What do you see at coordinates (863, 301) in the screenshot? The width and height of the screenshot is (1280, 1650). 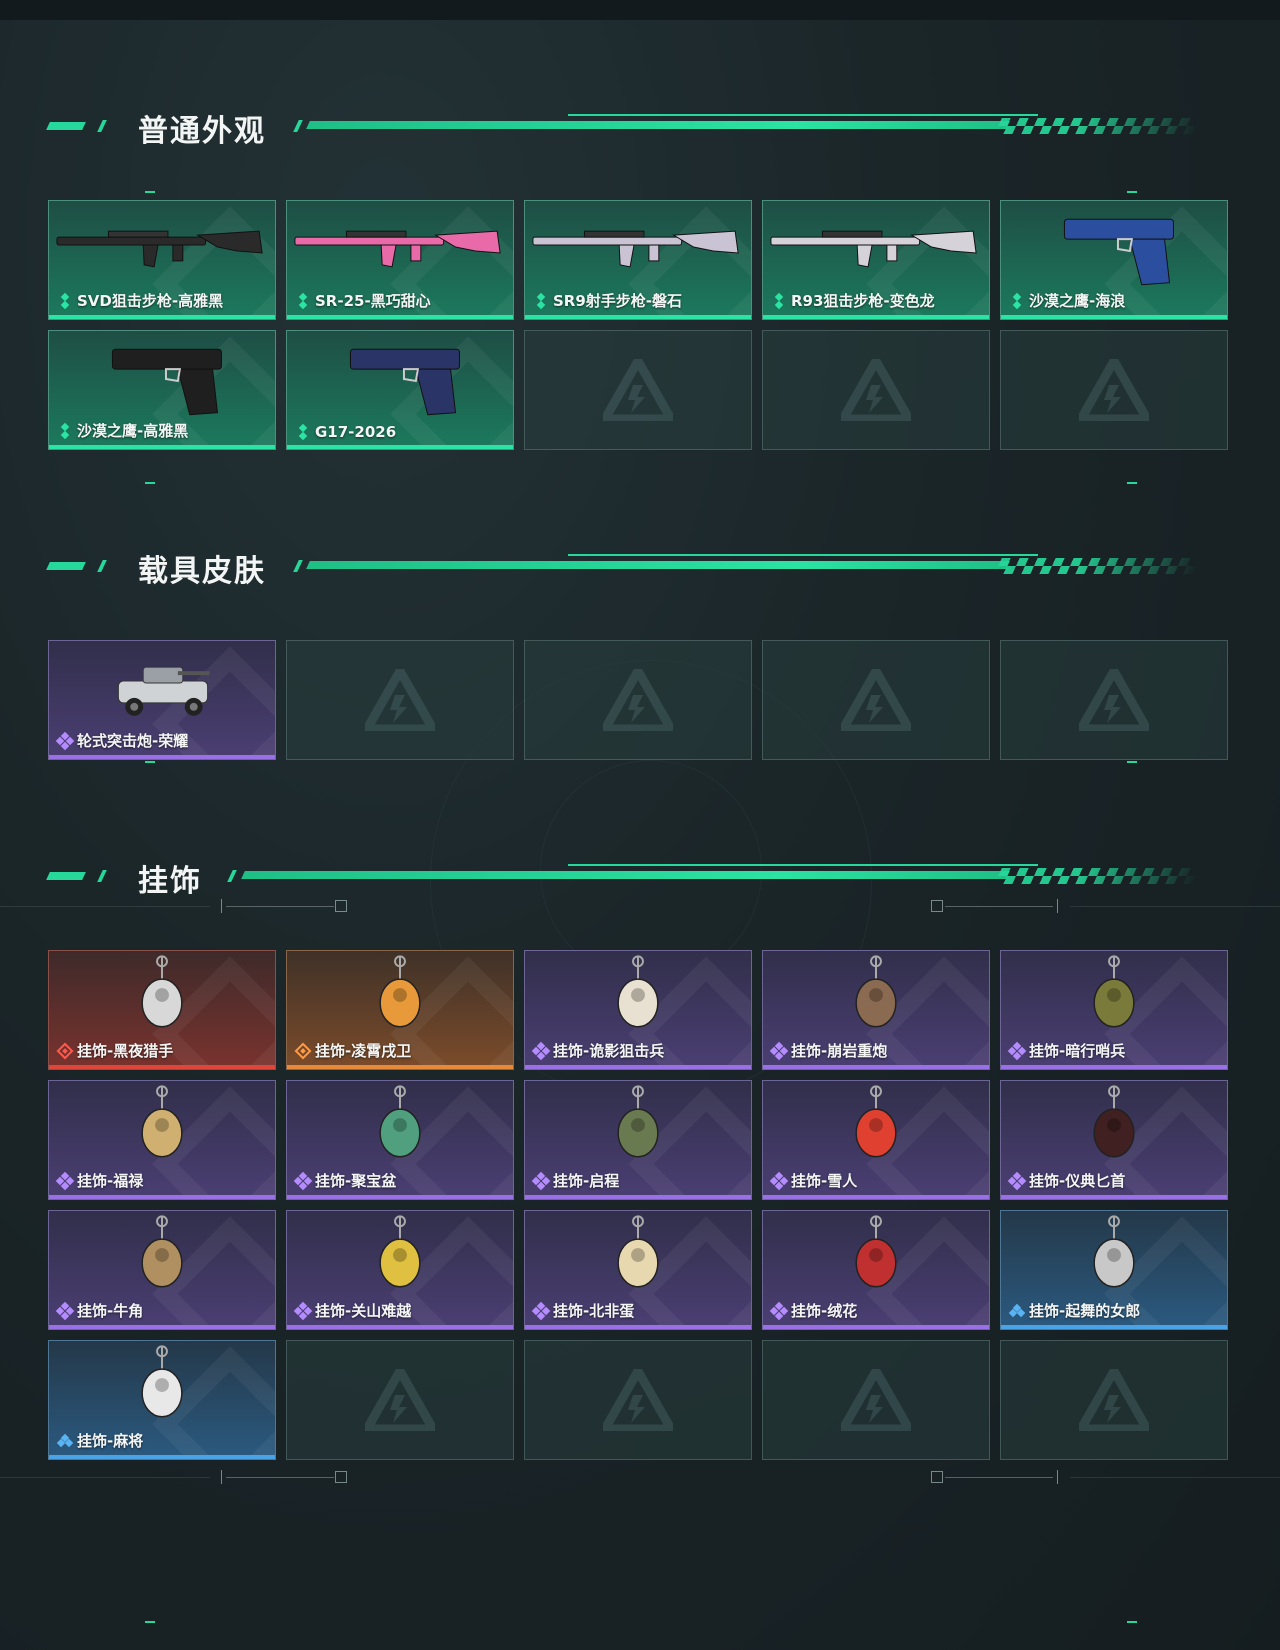 I see `item-name: R93狙击步枪-变色龙` at bounding box center [863, 301].